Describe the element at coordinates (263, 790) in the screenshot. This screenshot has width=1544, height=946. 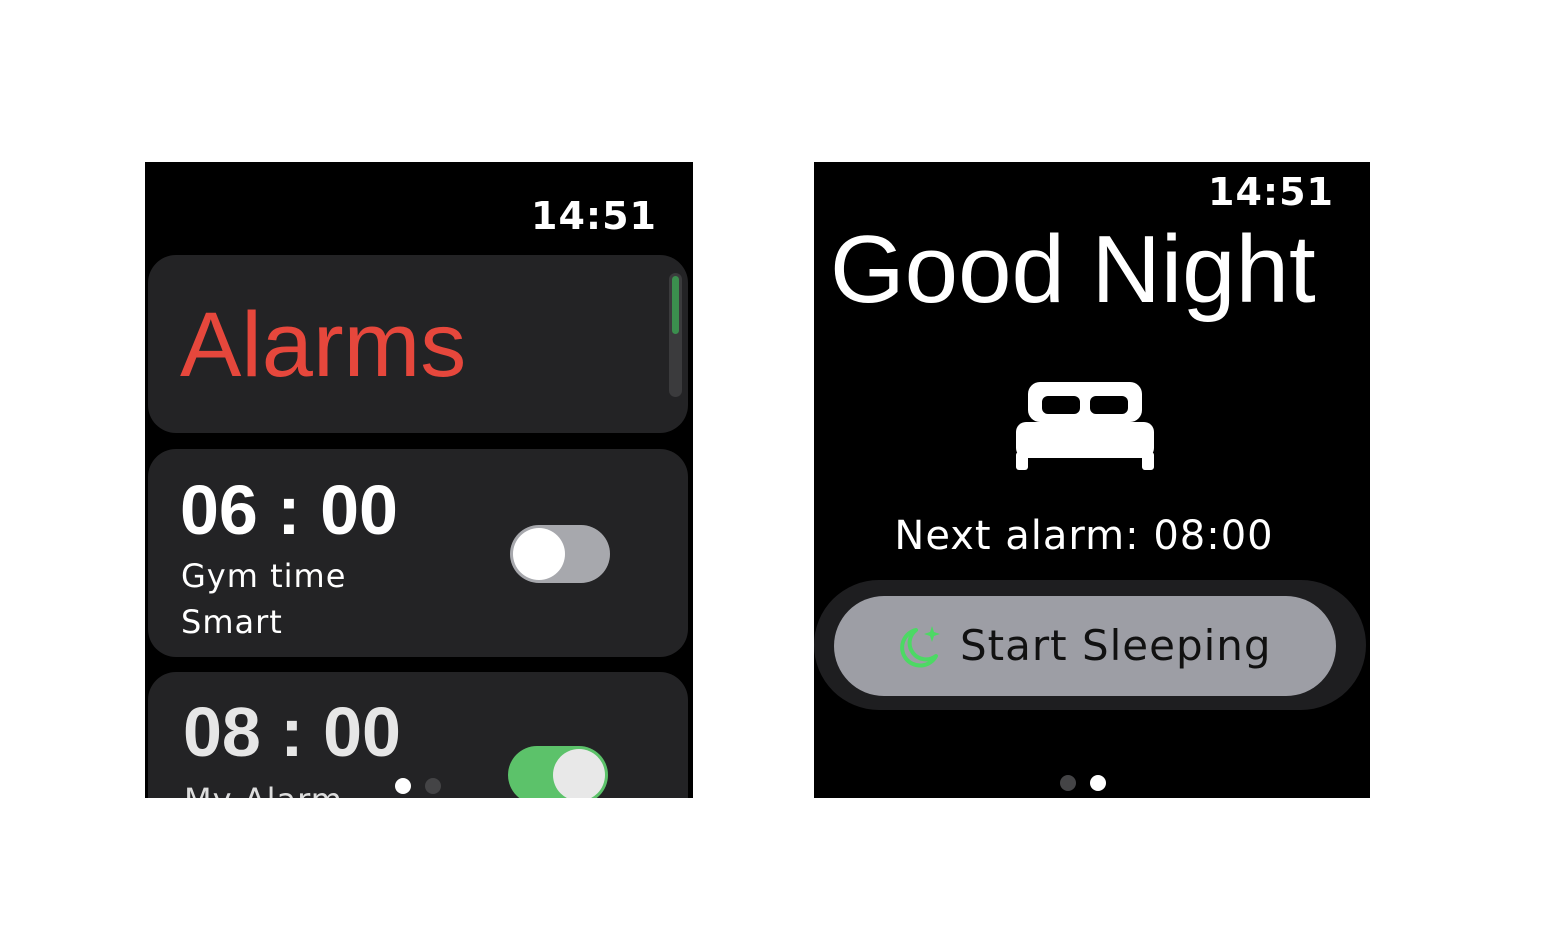
I see `alarm-label: My Alarm` at that location.